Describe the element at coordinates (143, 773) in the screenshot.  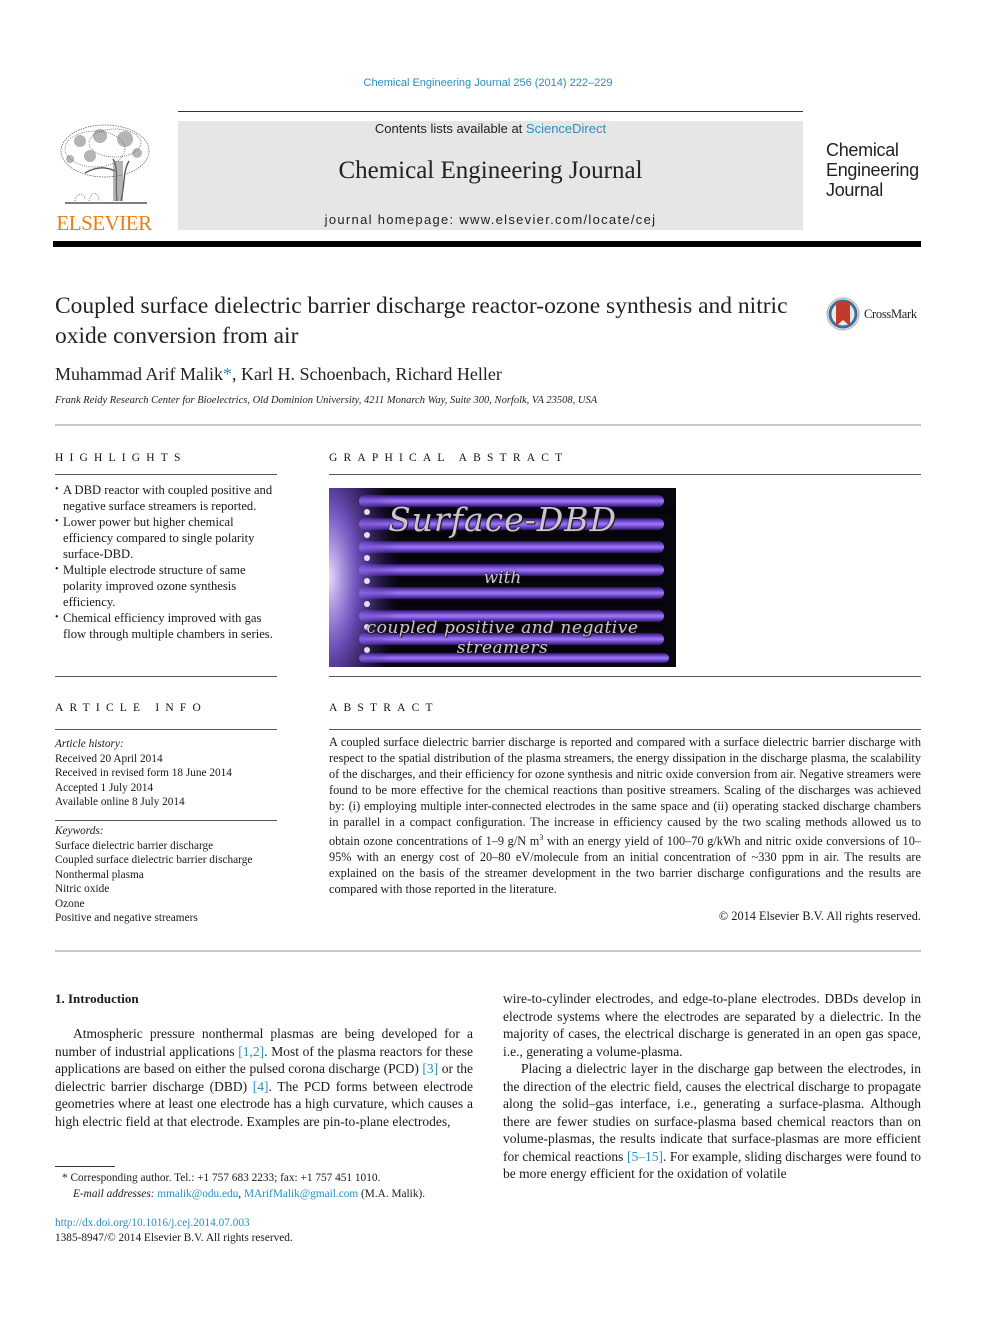
I see `history-entry: Received in revised form 18 June 2014` at that location.